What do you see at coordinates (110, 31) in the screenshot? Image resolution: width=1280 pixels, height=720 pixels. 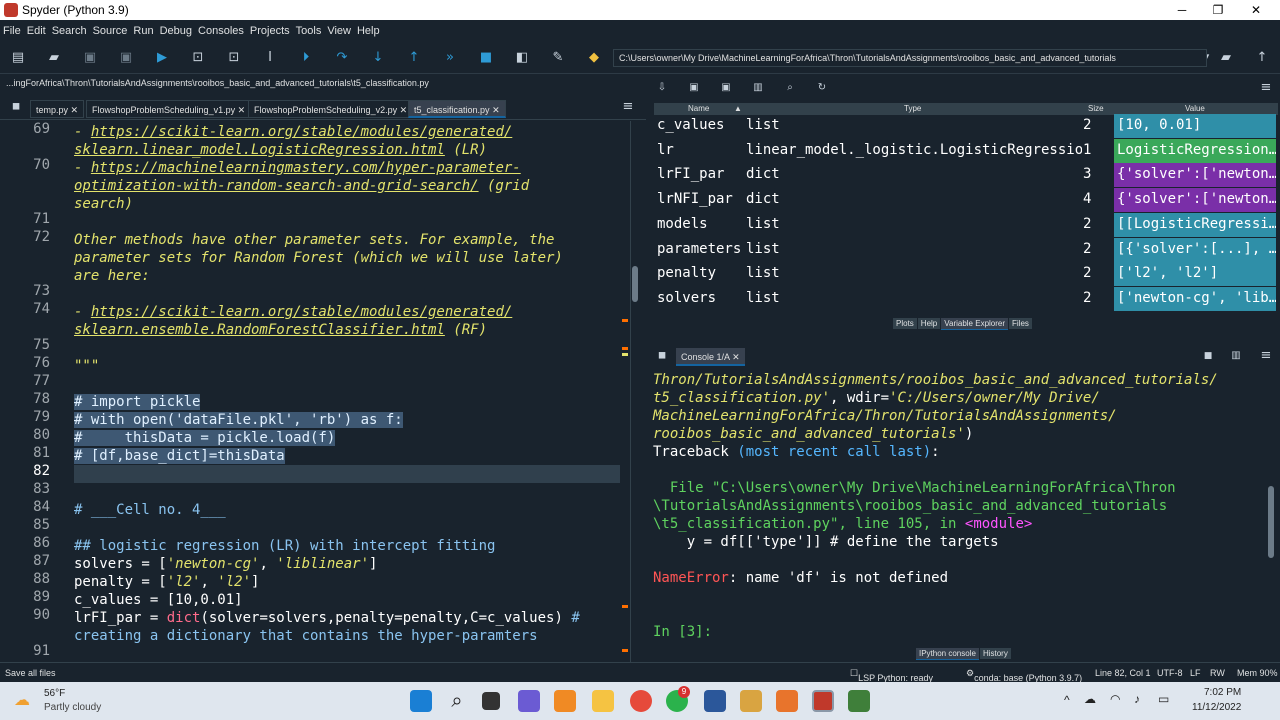 I see `menu-source: Source` at bounding box center [110, 31].